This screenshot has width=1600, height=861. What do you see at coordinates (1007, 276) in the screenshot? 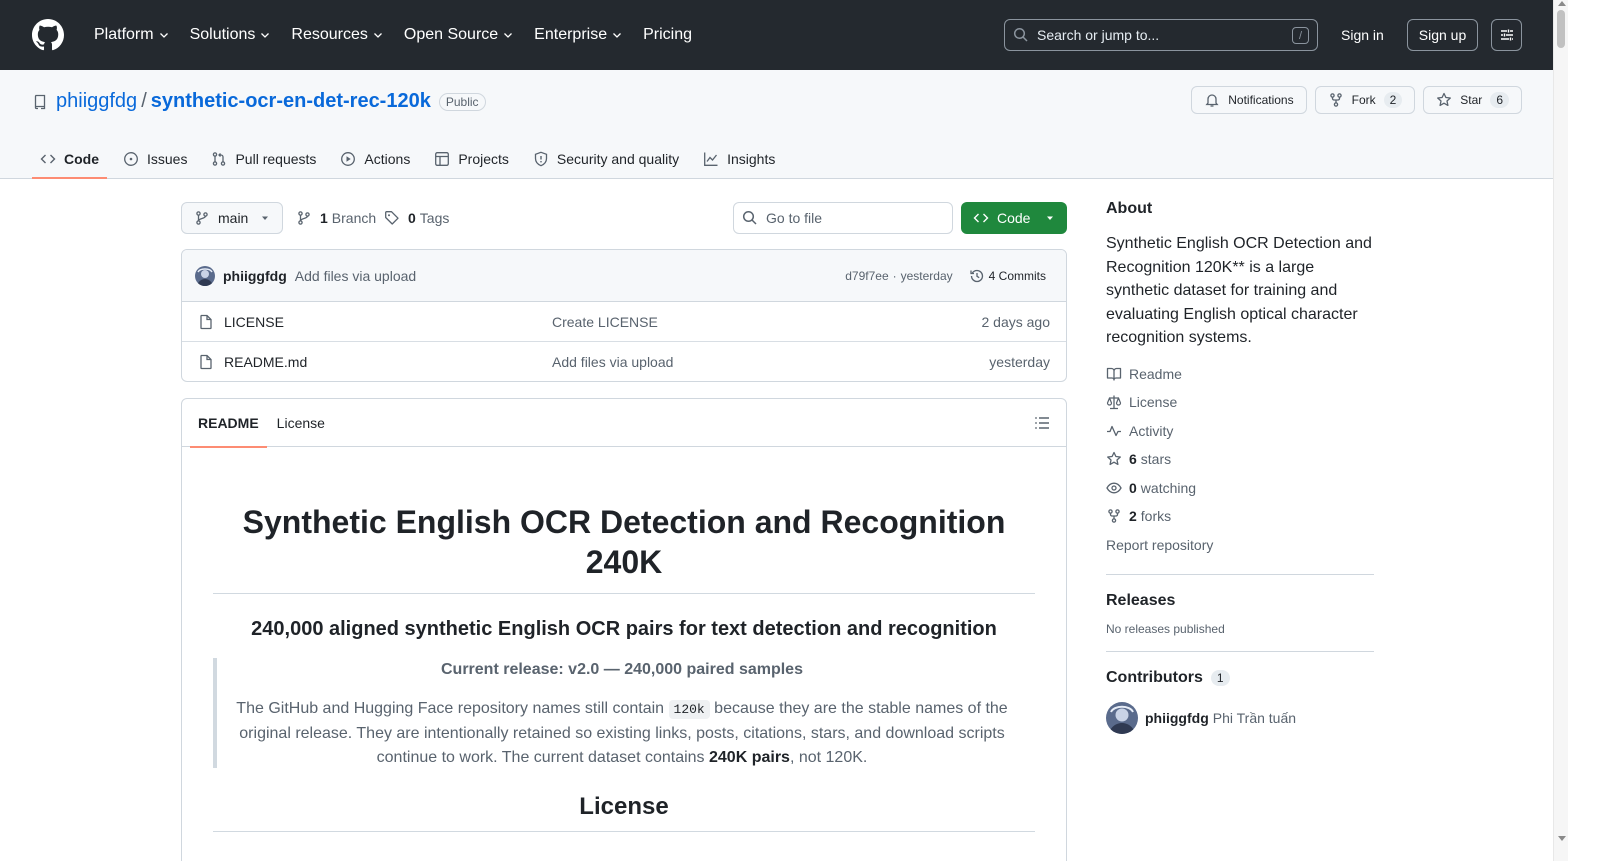
I see `commits-link: 4 Commits` at bounding box center [1007, 276].